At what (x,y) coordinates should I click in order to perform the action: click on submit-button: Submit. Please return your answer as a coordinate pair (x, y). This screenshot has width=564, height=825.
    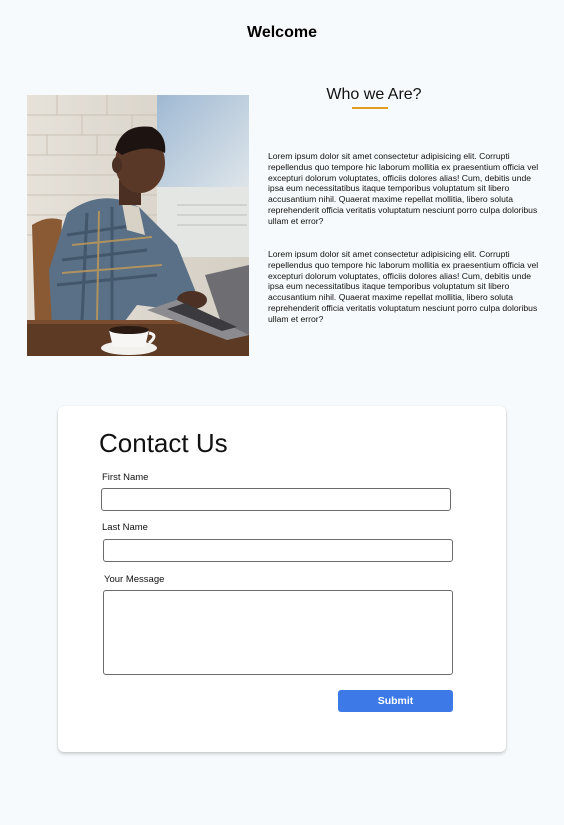
    Looking at the image, I should click on (395, 701).